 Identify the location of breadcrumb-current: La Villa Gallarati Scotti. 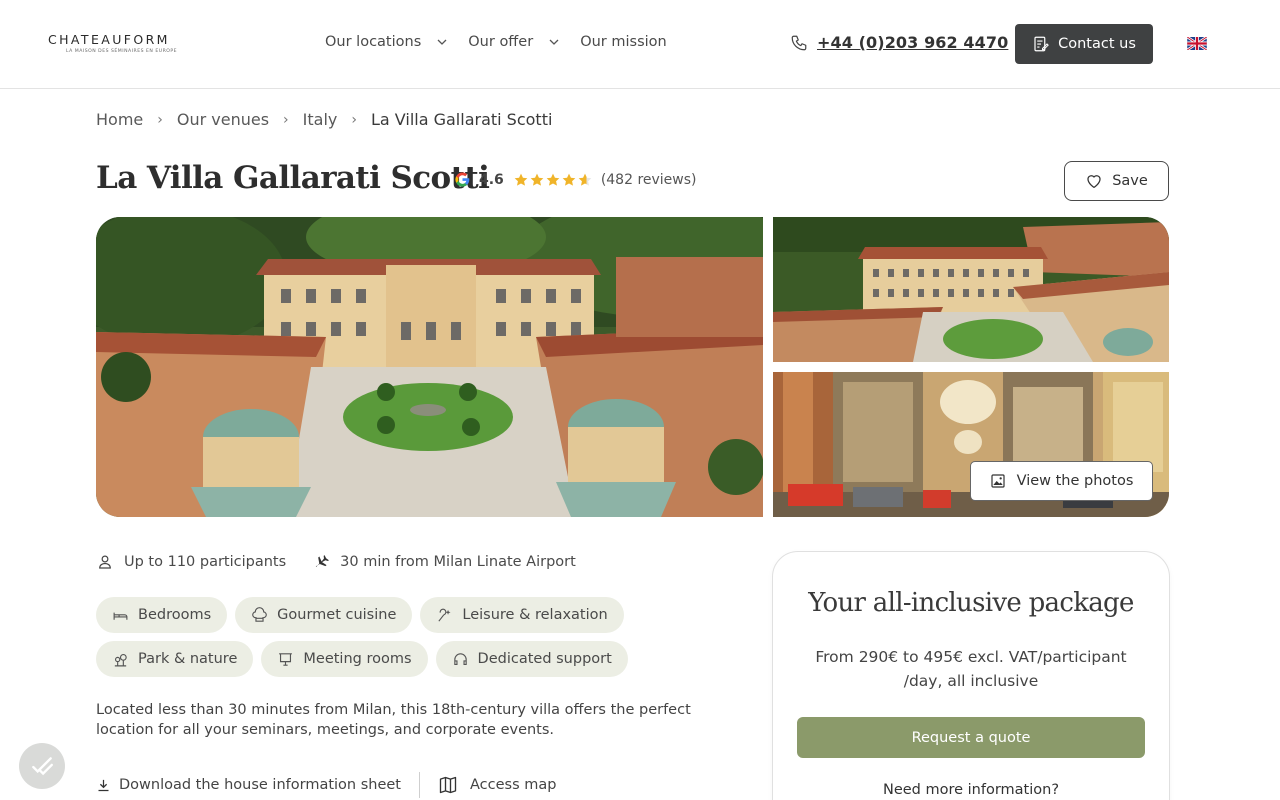
(461, 119).